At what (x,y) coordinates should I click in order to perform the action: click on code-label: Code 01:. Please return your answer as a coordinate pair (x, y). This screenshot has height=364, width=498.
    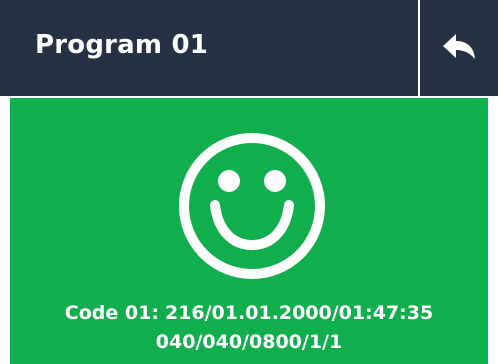
    Looking at the image, I should click on (111, 313).